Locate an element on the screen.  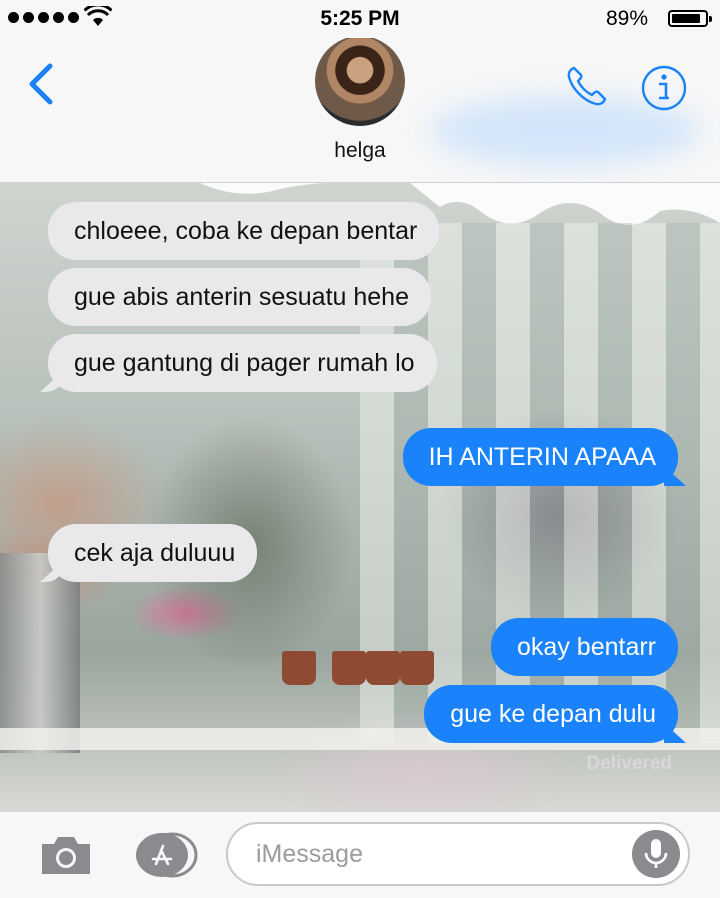
outgoing-message-bubble: okay bentarr is located at coordinates (584, 647).